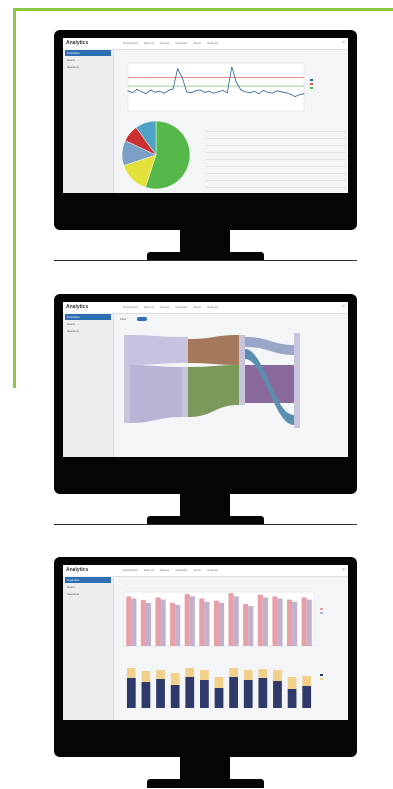  I want to click on accent-bar-top, so click(203, 9).